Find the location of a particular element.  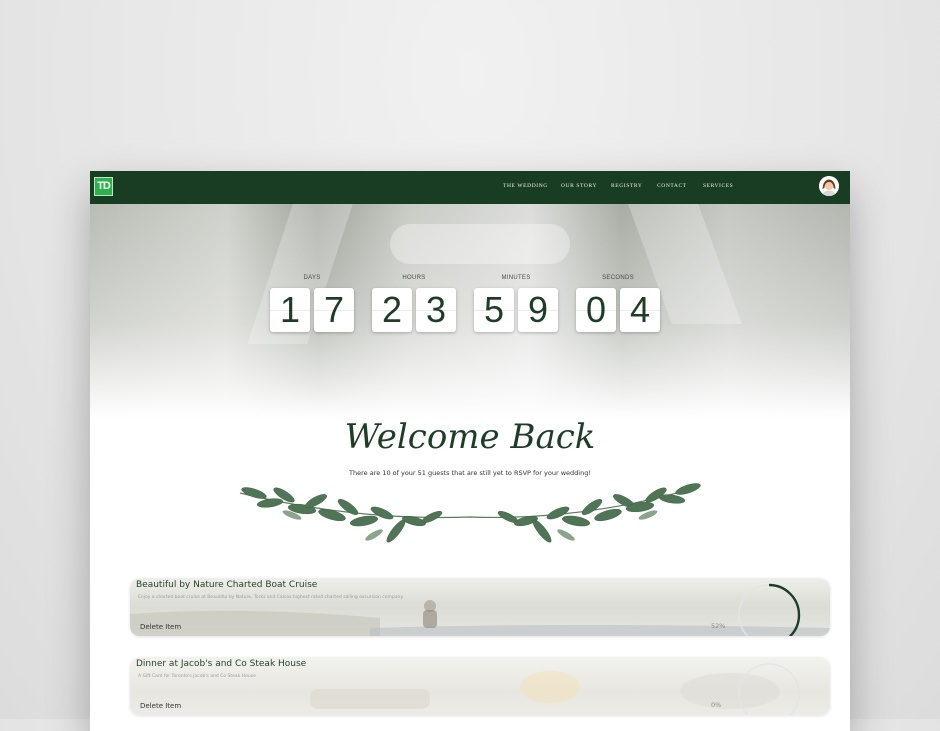

progress-percent: 52% is located at coordinates (718, 626).